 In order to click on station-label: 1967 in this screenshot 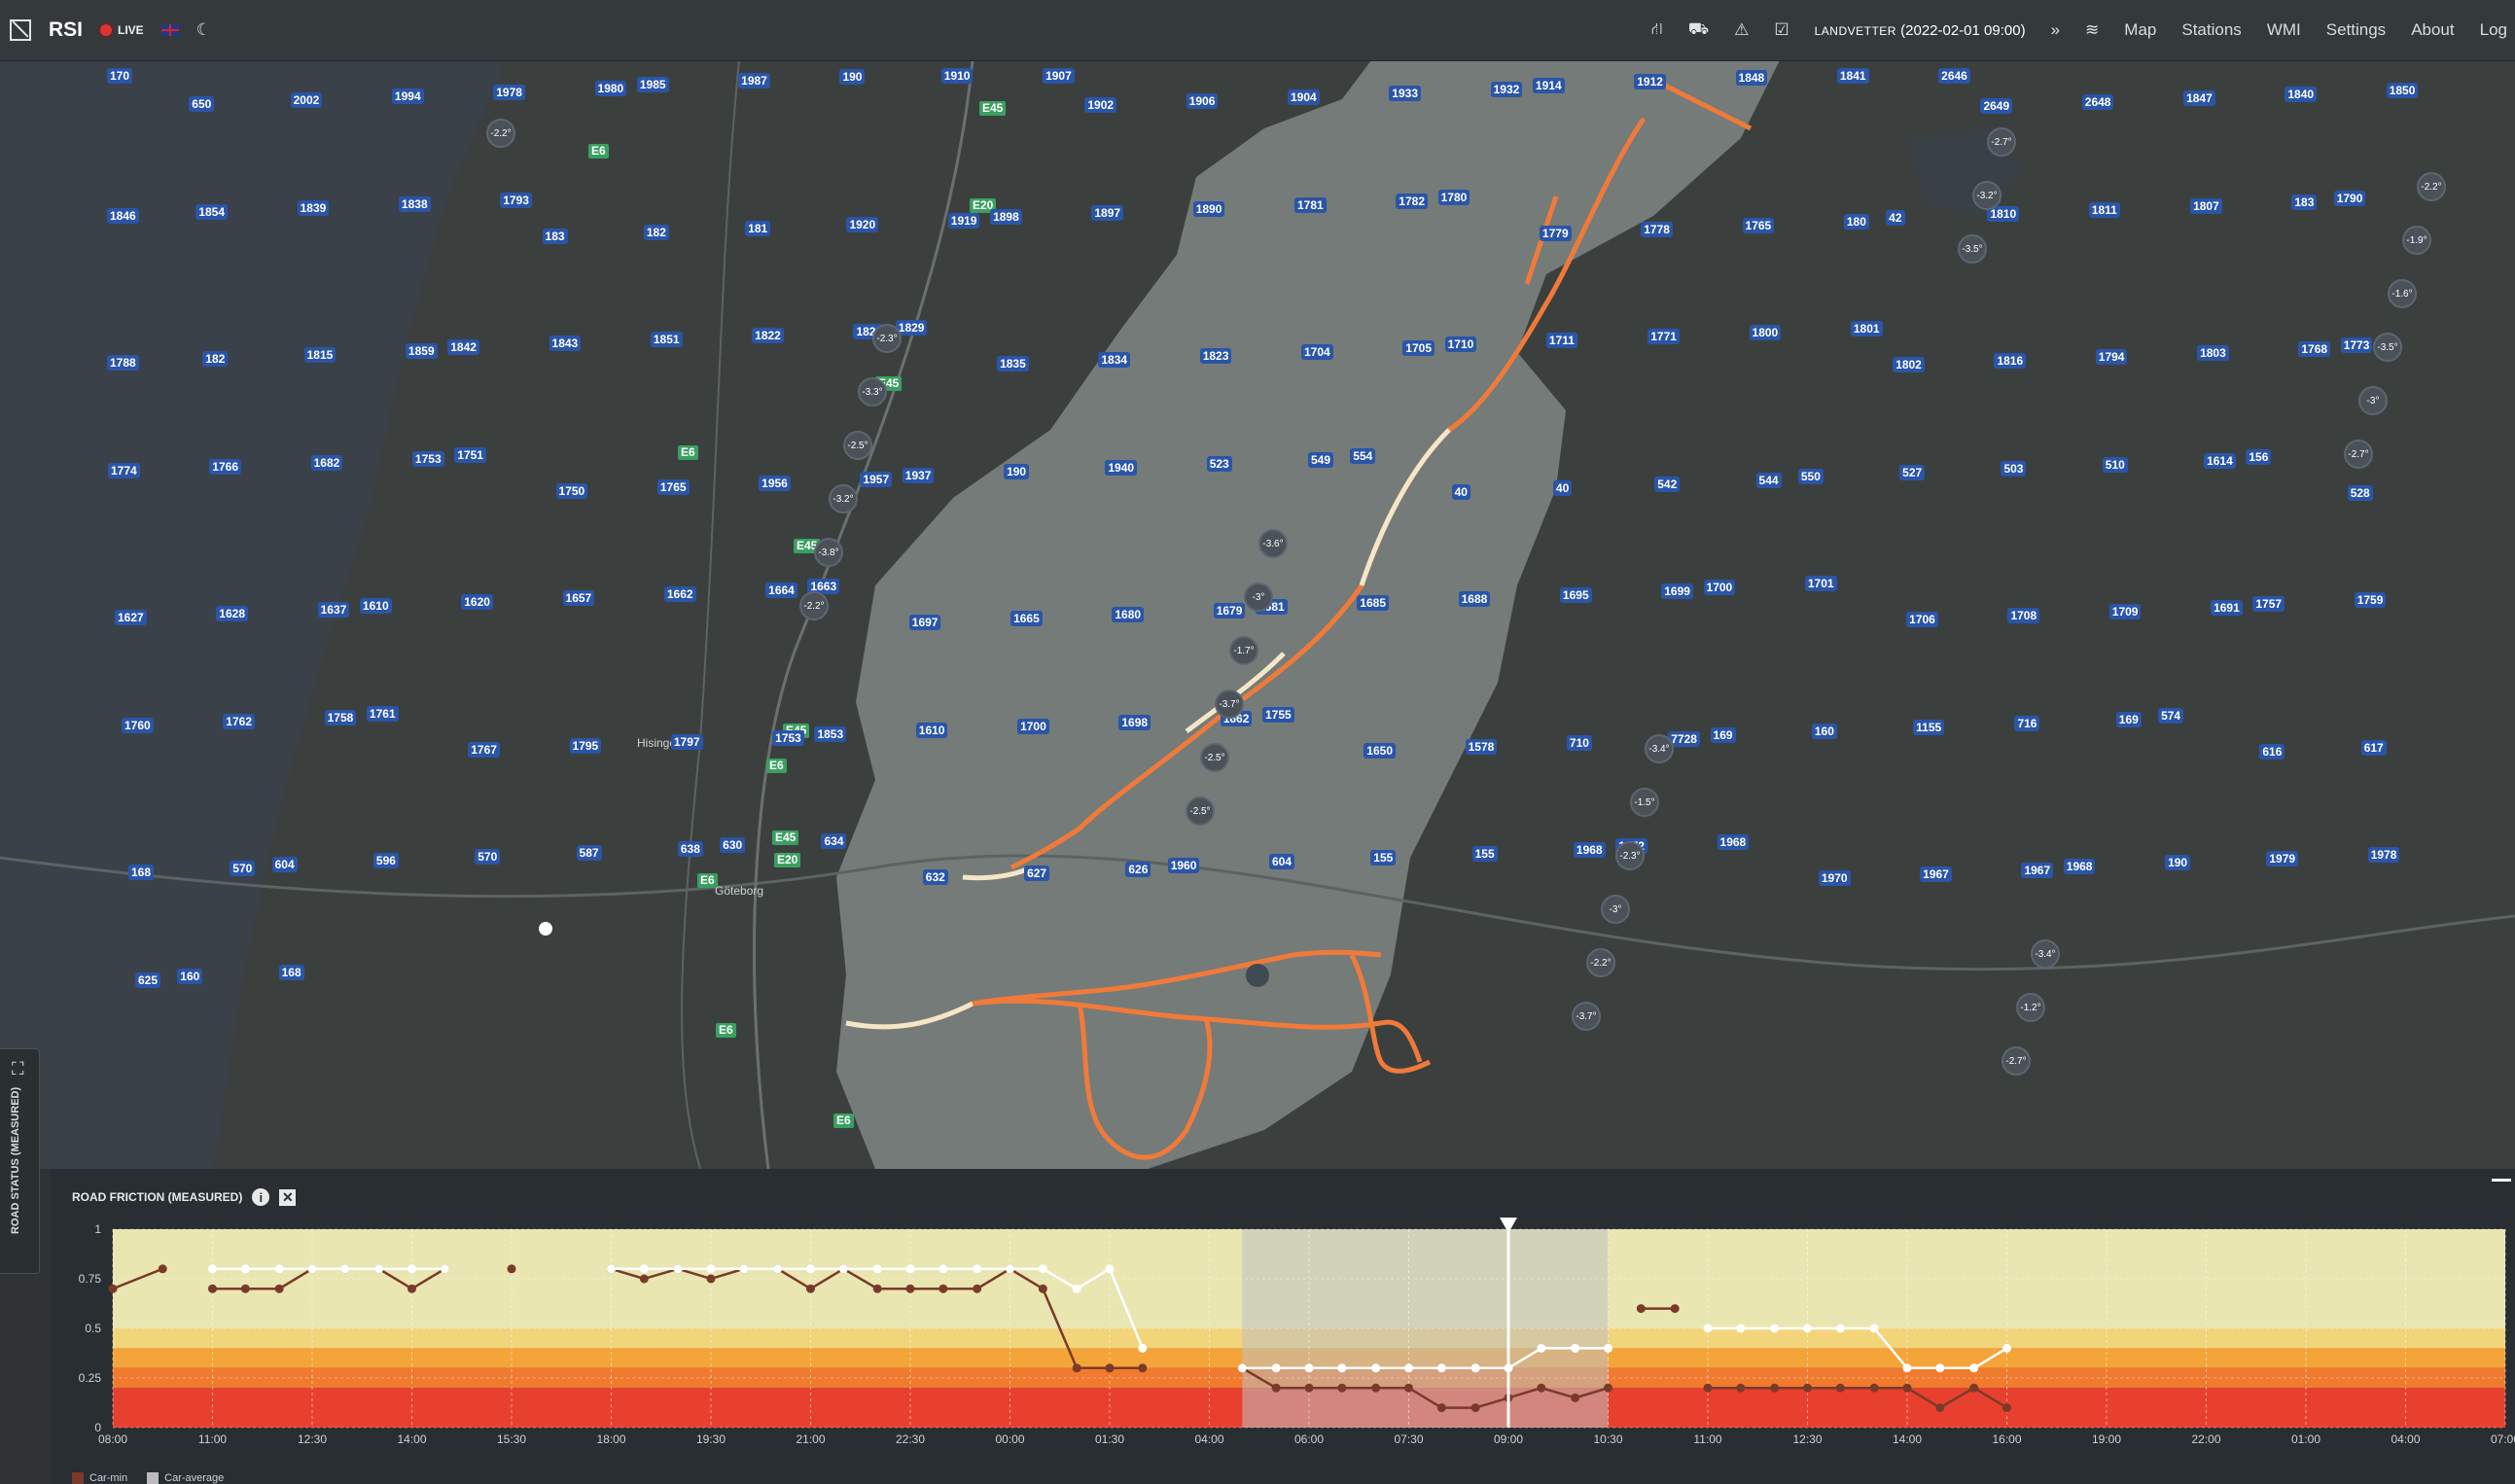, I will do `click(1936, 874)`.